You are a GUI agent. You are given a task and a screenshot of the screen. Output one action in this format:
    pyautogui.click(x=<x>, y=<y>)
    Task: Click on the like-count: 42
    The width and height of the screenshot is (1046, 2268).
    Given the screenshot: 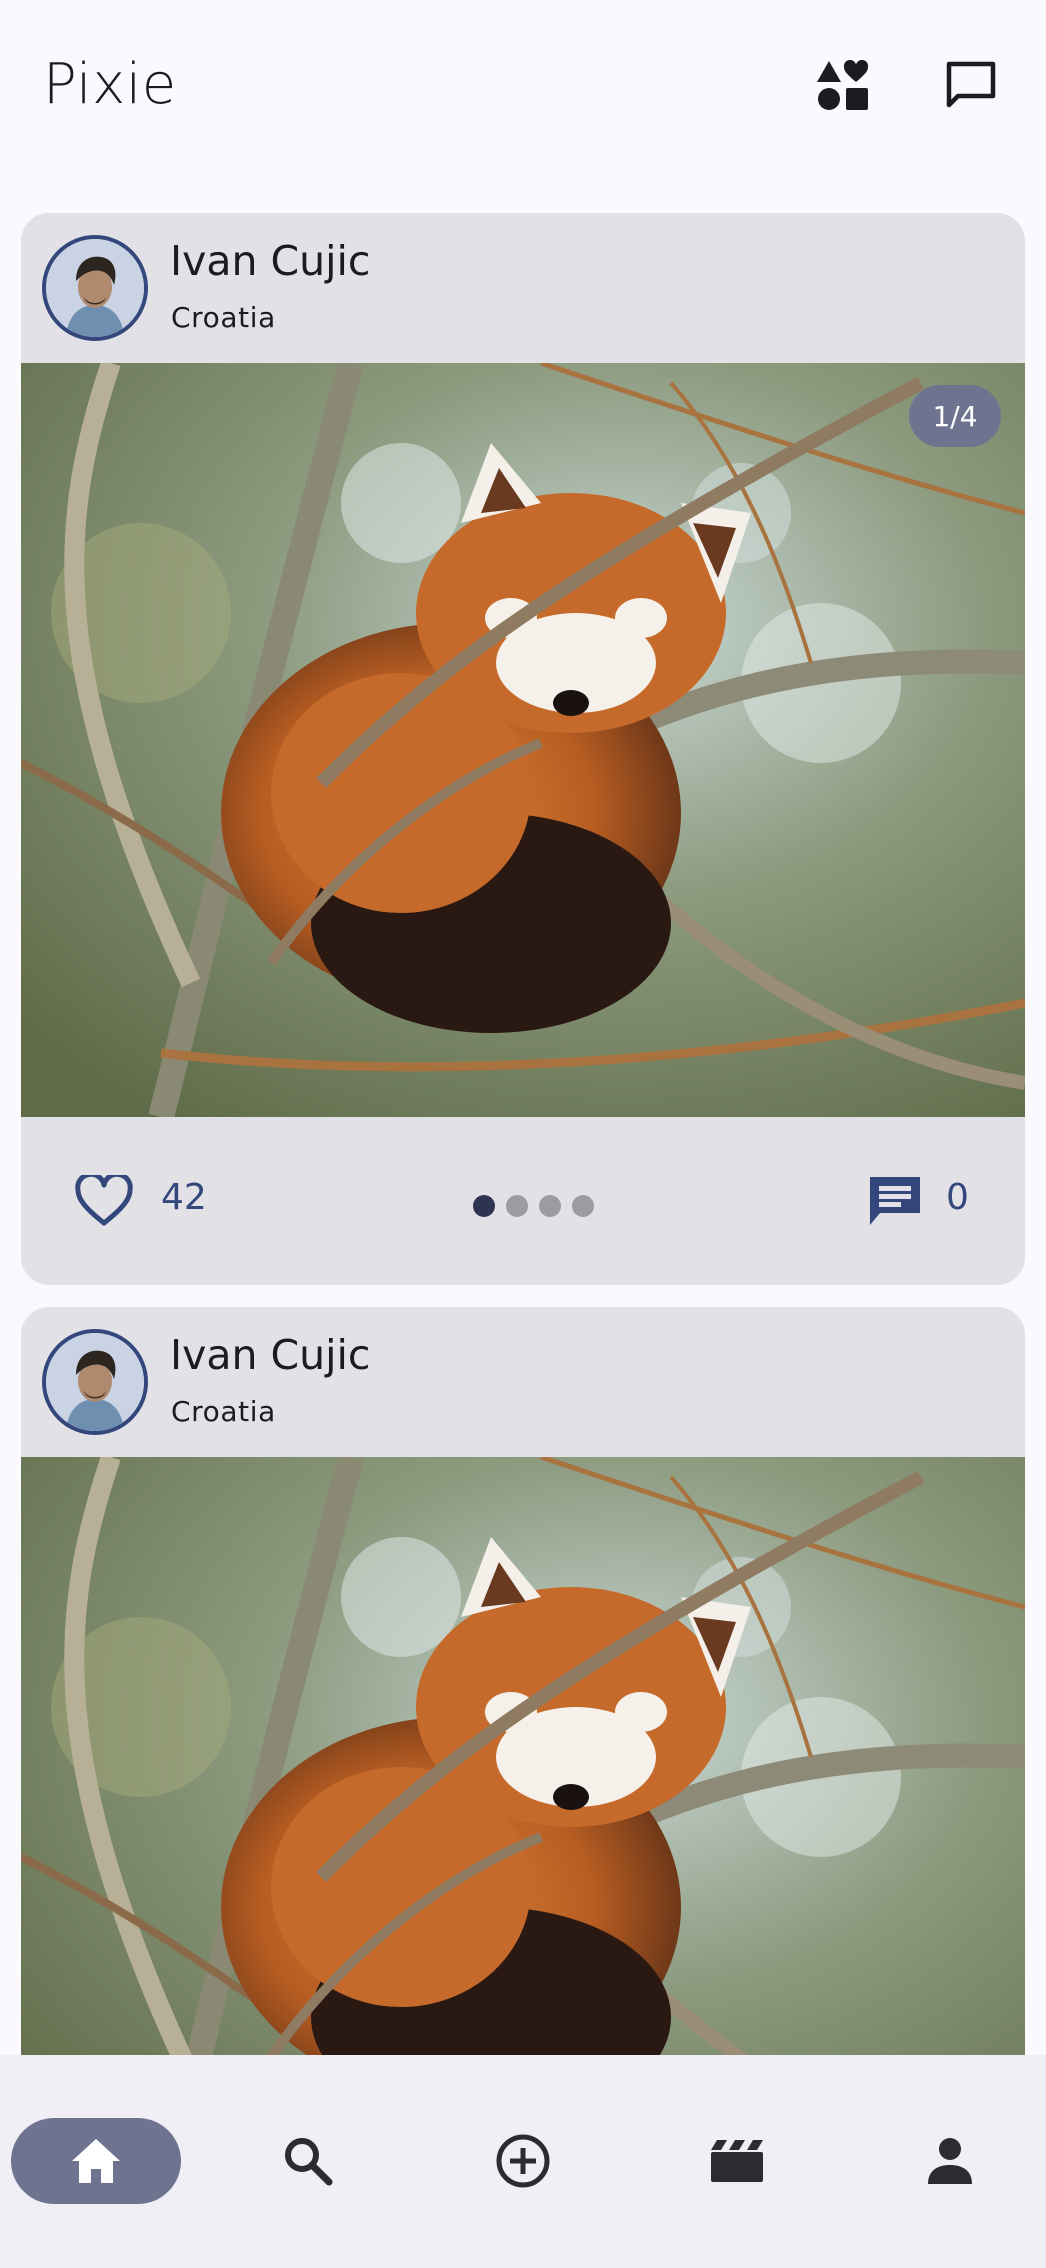 What is the action you would take?
    pyautogui.click(x=184, y=1197)
    